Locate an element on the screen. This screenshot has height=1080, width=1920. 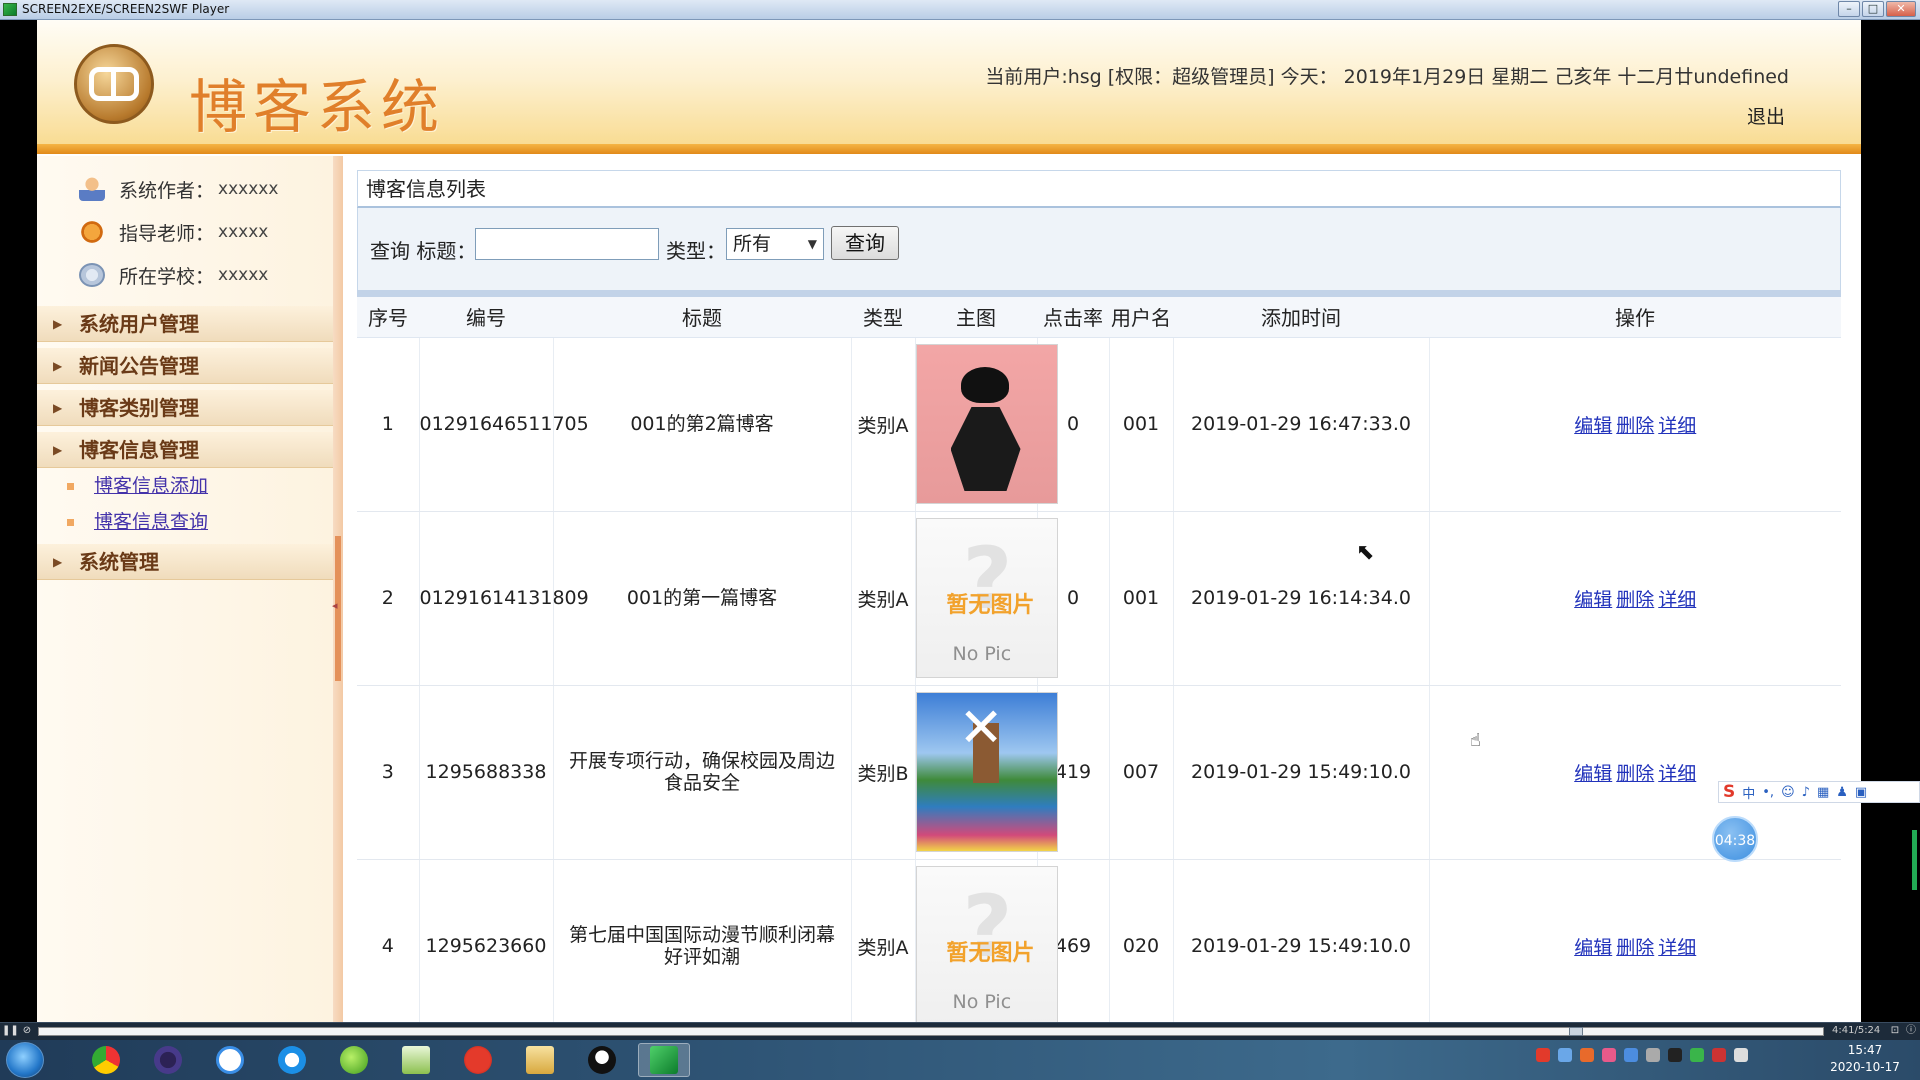
seek-knob is located at coordinates (1576, 1031).